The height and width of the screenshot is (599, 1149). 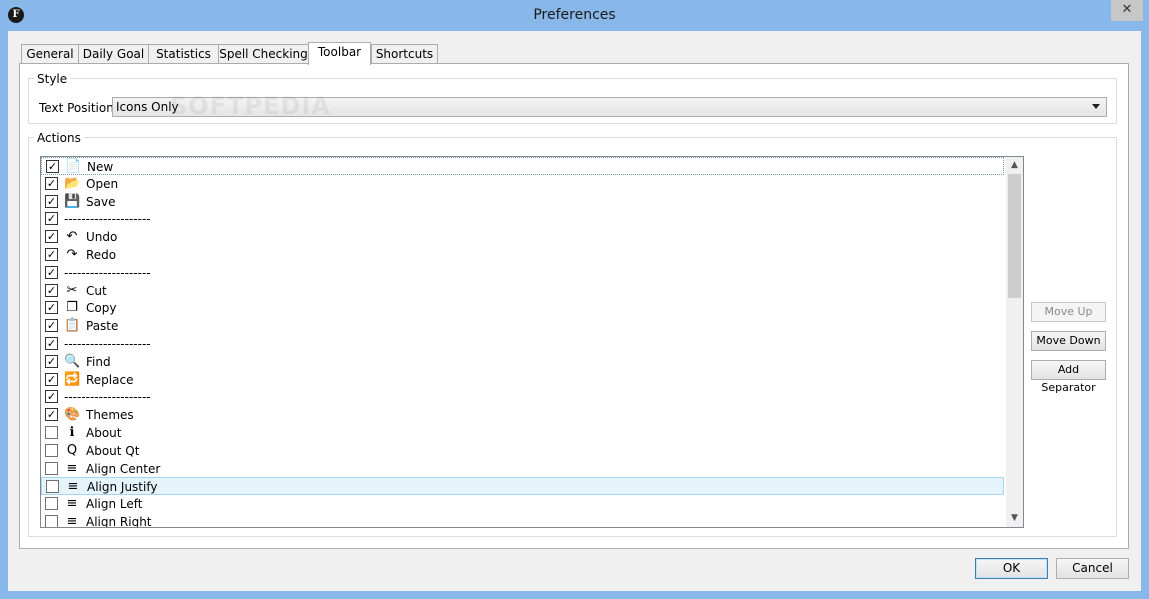 I want to click on action-list-item: ✓ ❐ Copy, so click(x=522, y=308).